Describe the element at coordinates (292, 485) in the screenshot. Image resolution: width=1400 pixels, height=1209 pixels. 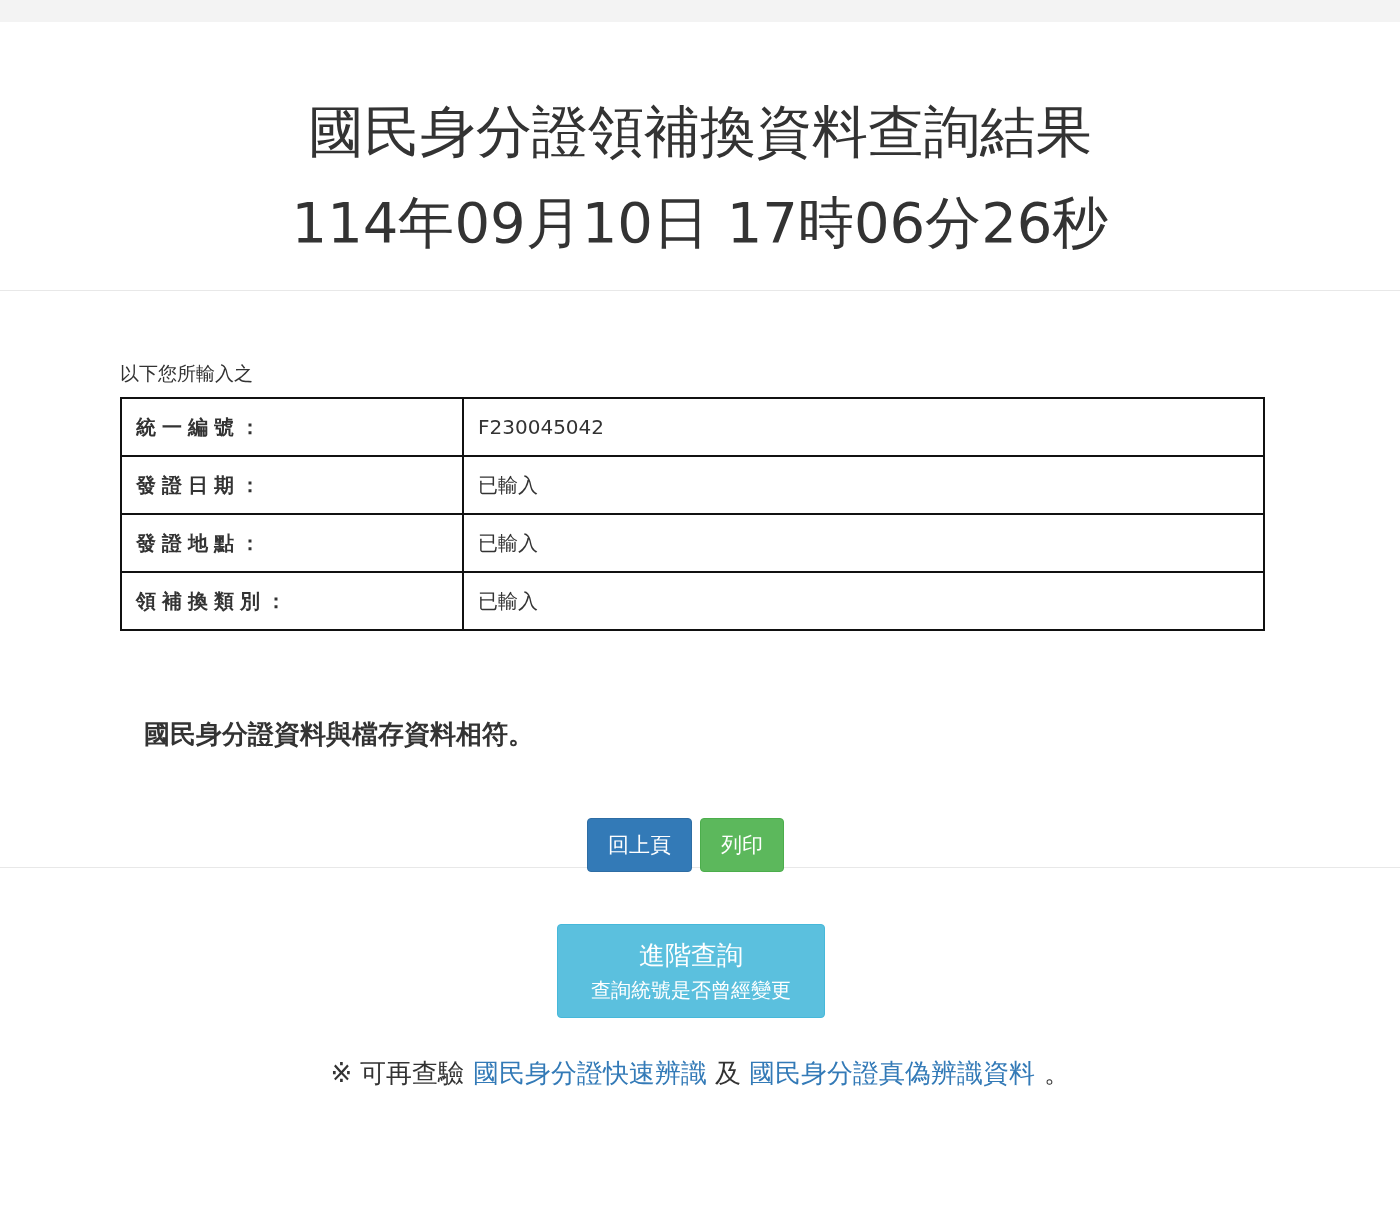
I see `field-label: 發證日期：` at that location.